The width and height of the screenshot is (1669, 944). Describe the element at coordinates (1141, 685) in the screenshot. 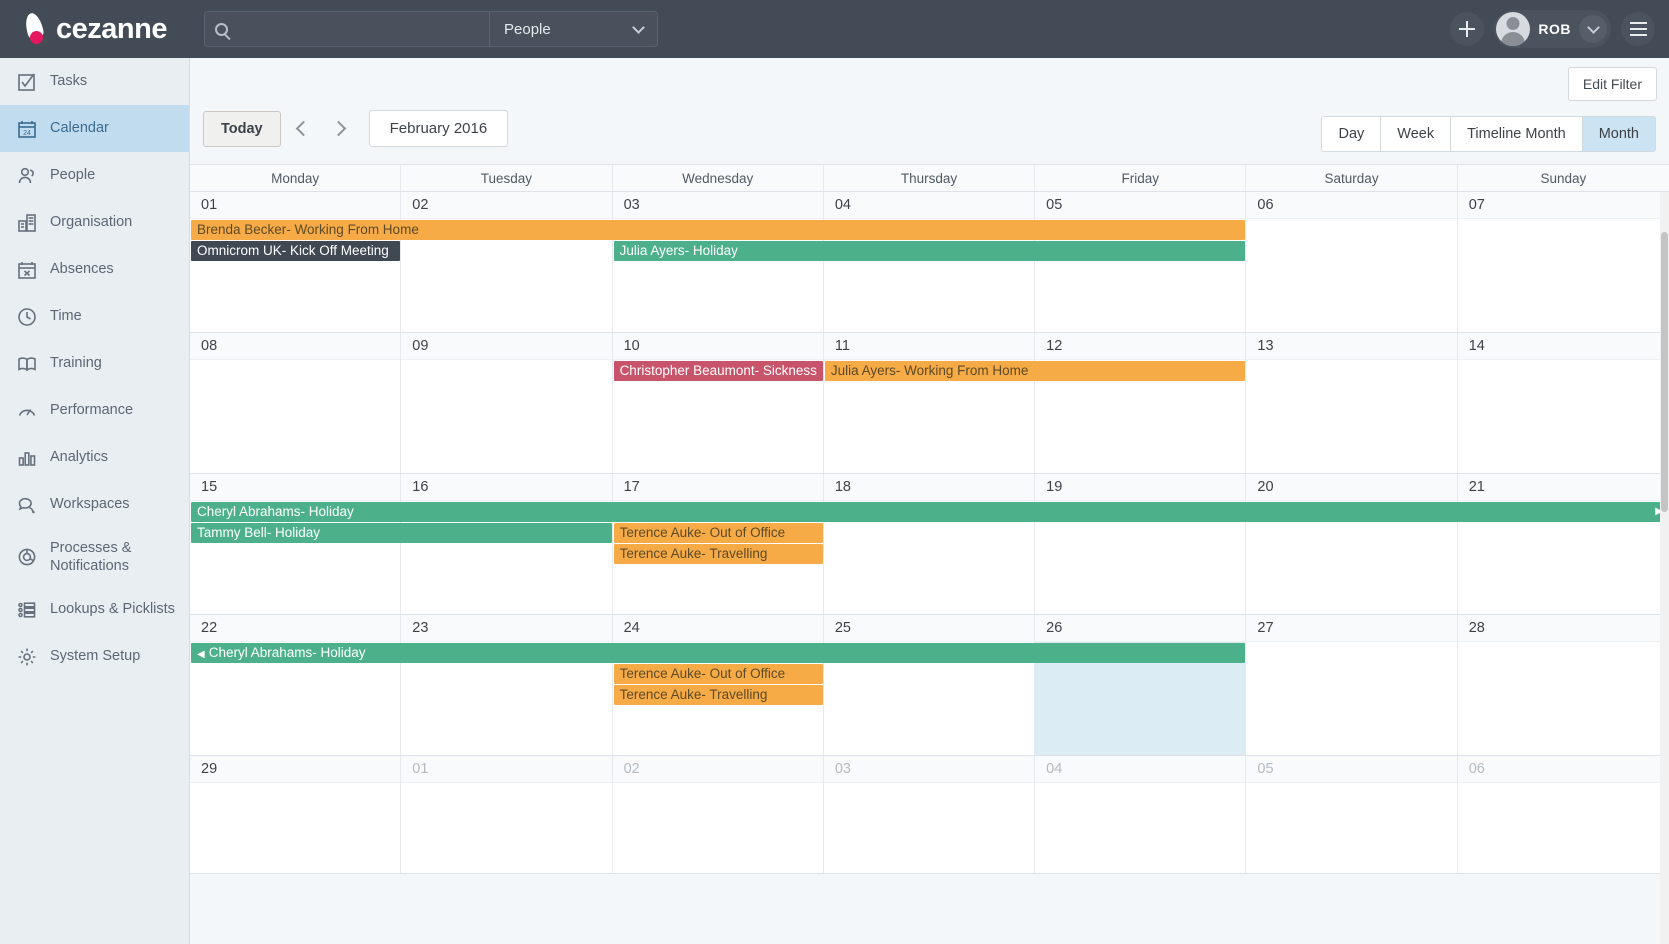

I see `day-cell-26: 26` at that location.